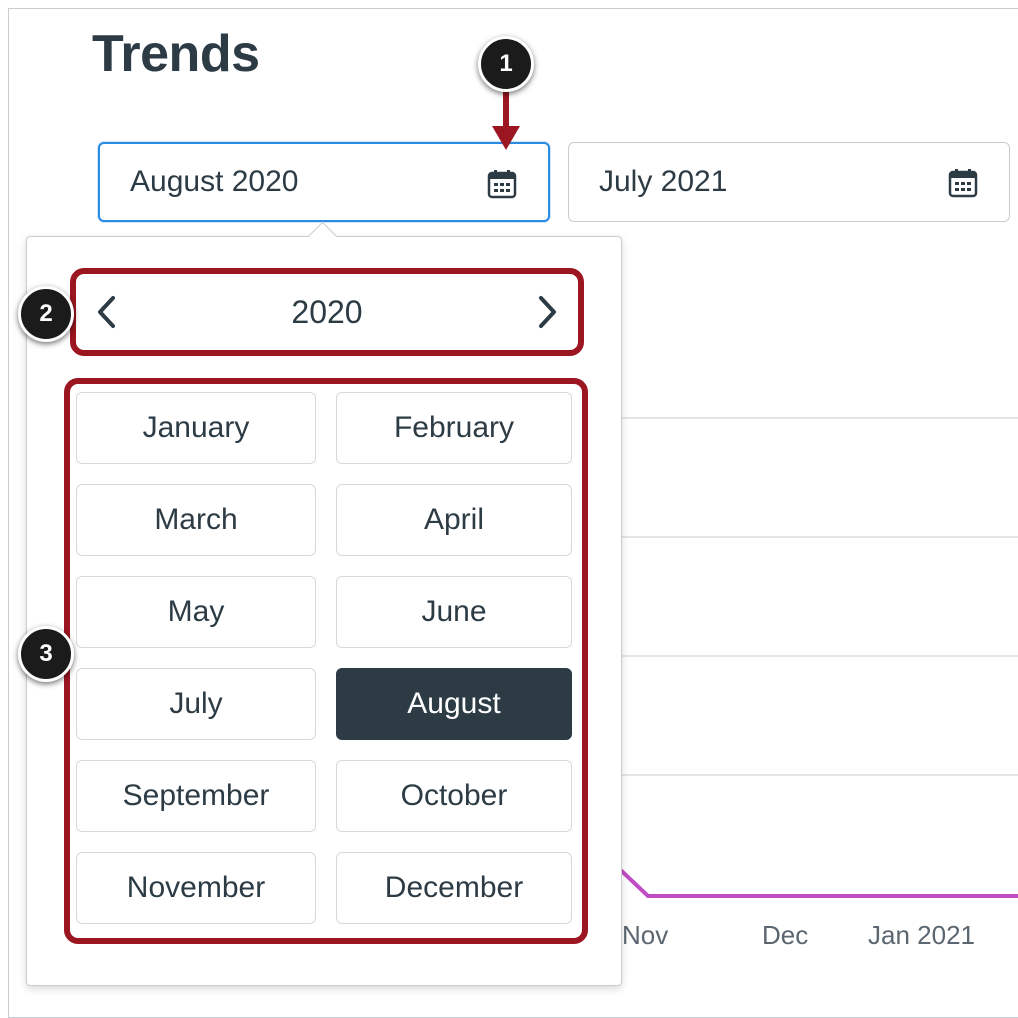  Describe the element at coordinates (454, 428) in the screenshot. I see `month-february: February` at that location.